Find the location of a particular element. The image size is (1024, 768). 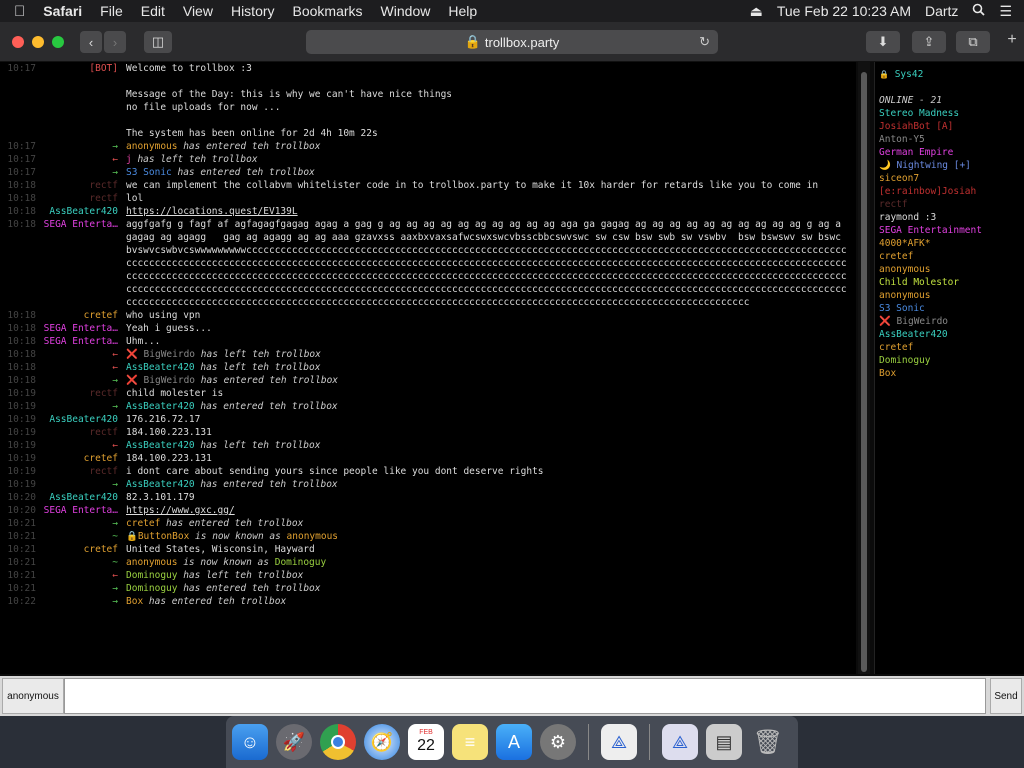

event-username: Box is located at coordinates (134, 601).